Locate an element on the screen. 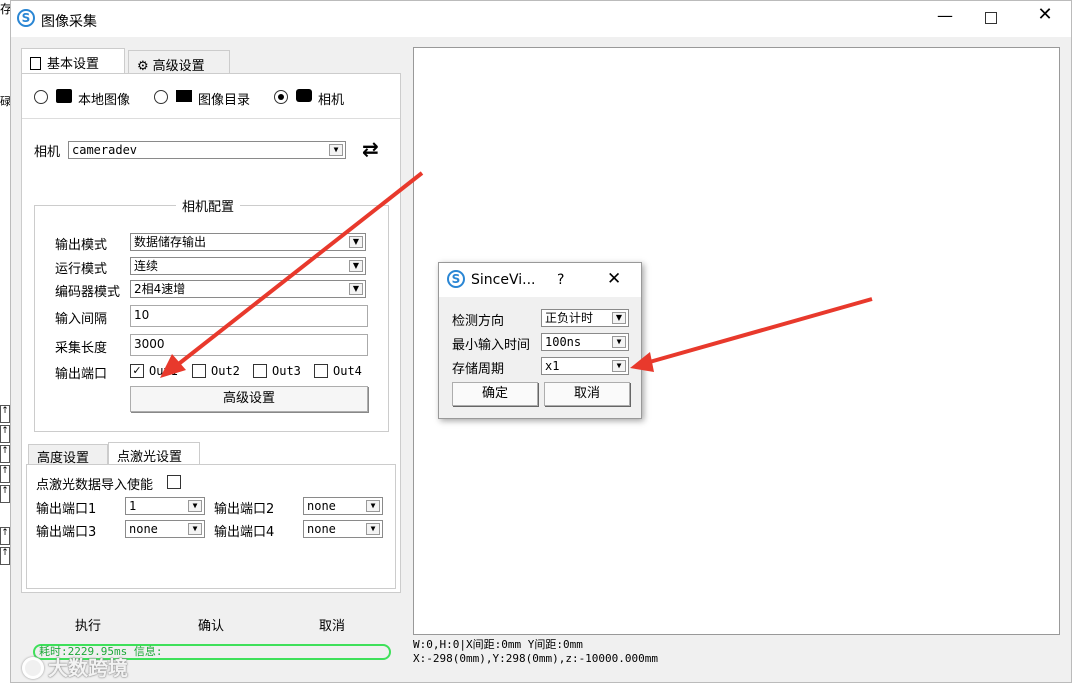 This screenshot has height=690, width=1080. annotation-arrow-1-head is located at coordinates (173, 366).